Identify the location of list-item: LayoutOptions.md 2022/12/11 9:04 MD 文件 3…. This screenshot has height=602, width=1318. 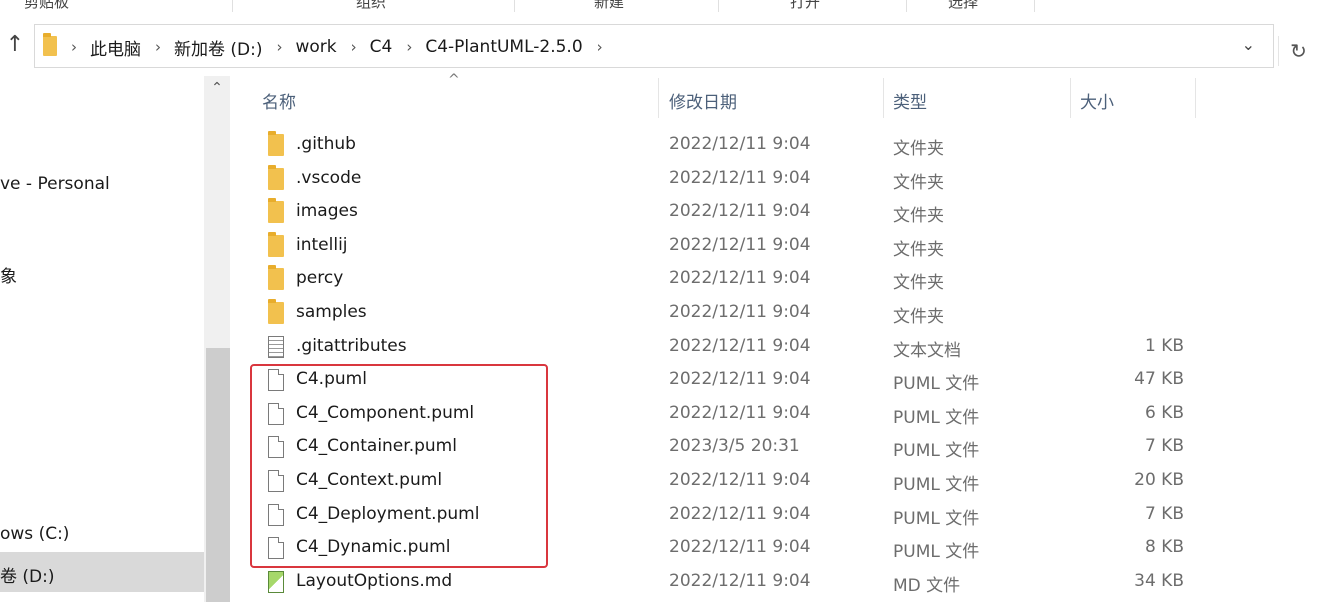
(746, 584).